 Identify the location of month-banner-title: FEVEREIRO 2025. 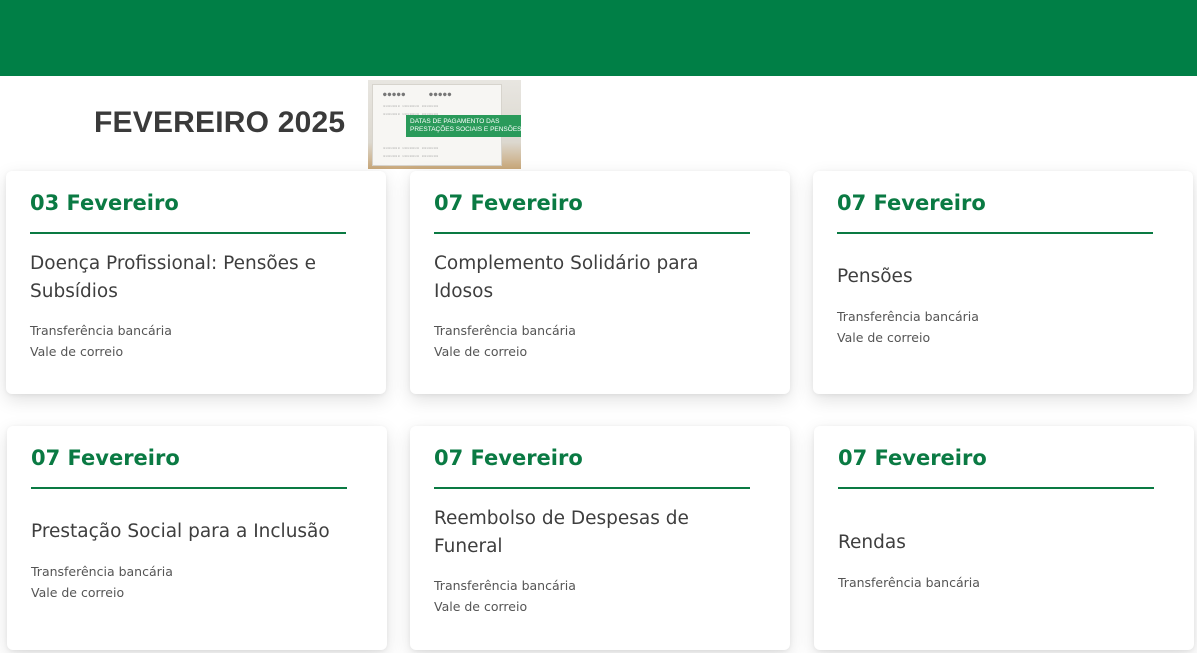
(220, 122).